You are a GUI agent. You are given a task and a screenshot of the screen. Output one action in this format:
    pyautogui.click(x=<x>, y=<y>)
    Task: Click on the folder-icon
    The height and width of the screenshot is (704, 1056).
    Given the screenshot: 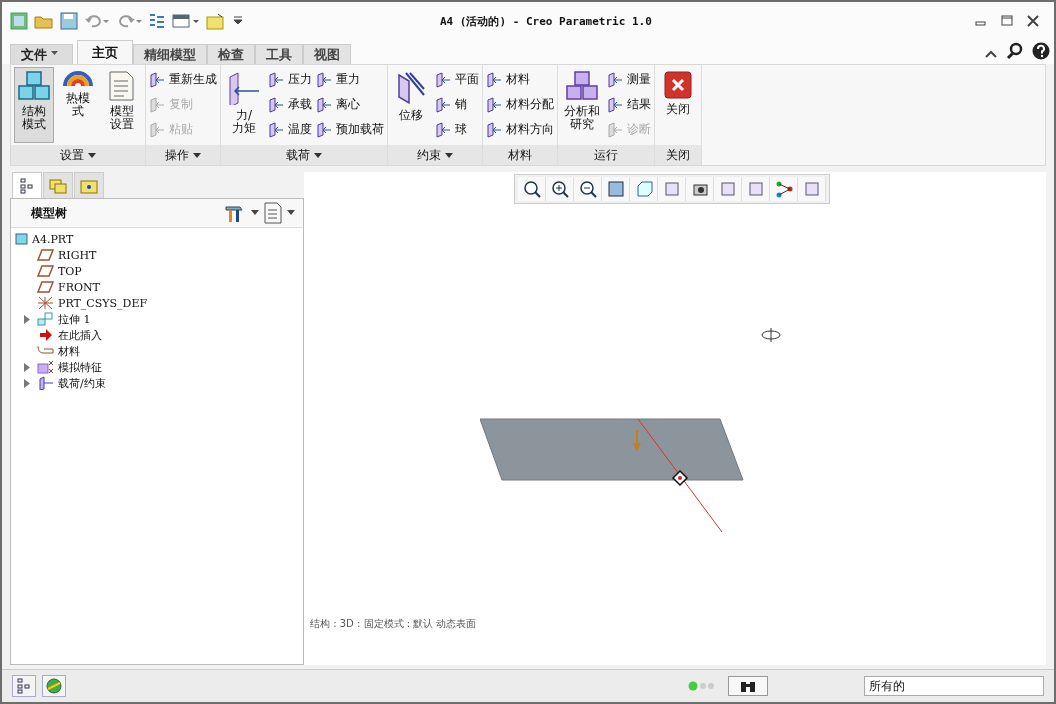 What is the action you would take?
    pyautogui.click(x=216, y=21)
    